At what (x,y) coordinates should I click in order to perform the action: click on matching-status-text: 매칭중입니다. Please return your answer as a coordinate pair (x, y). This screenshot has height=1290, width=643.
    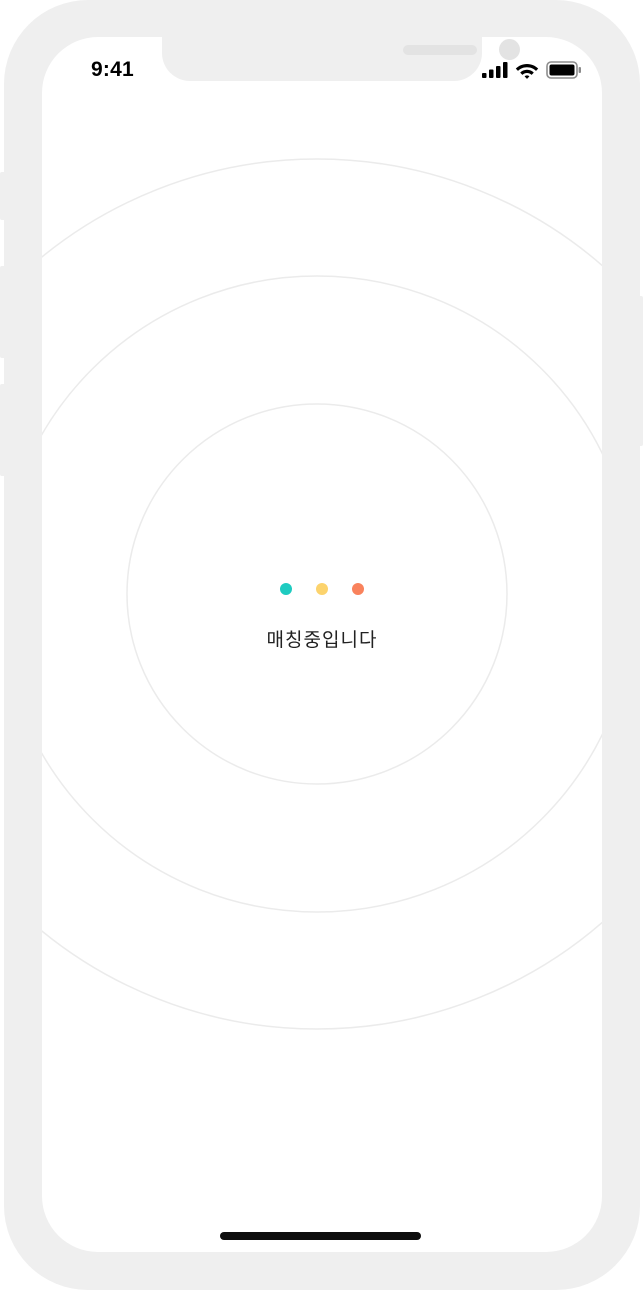
    Looking at the image, I should click on (322, 640).